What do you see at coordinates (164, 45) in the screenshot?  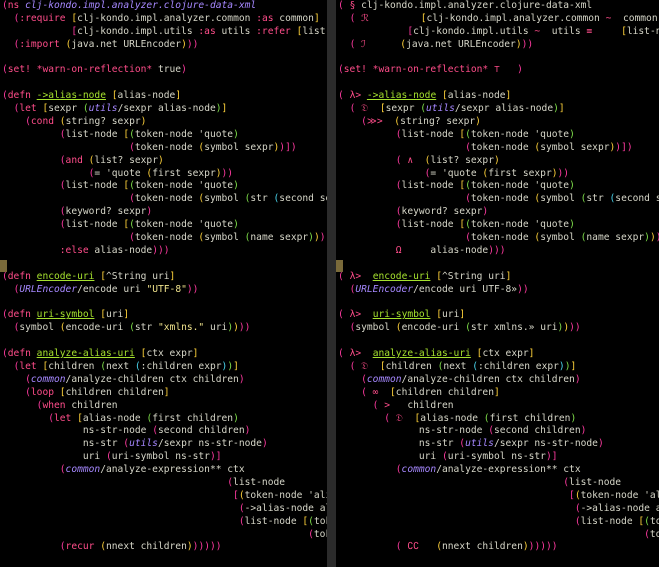 I see `code-line: (:import (java.net URLEncoder)))` at bounding box center [164, 45].